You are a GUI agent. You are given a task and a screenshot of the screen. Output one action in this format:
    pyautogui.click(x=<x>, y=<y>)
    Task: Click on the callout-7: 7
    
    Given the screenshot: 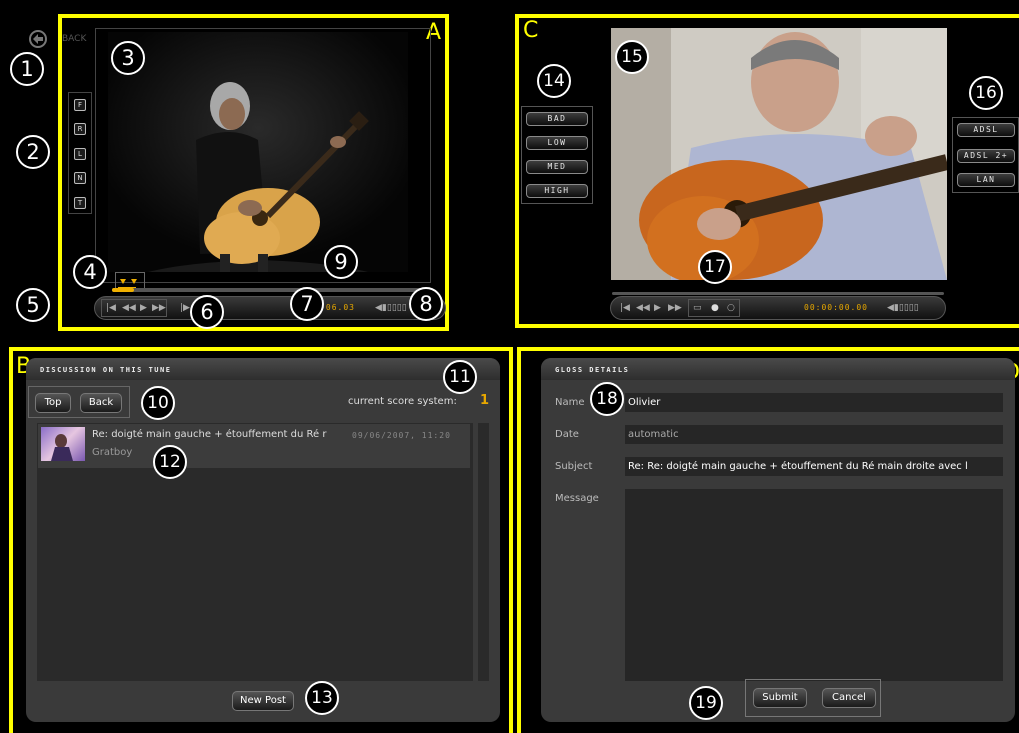 What is the action you would take?
    pyautogui.click(x=307, y=304)
    